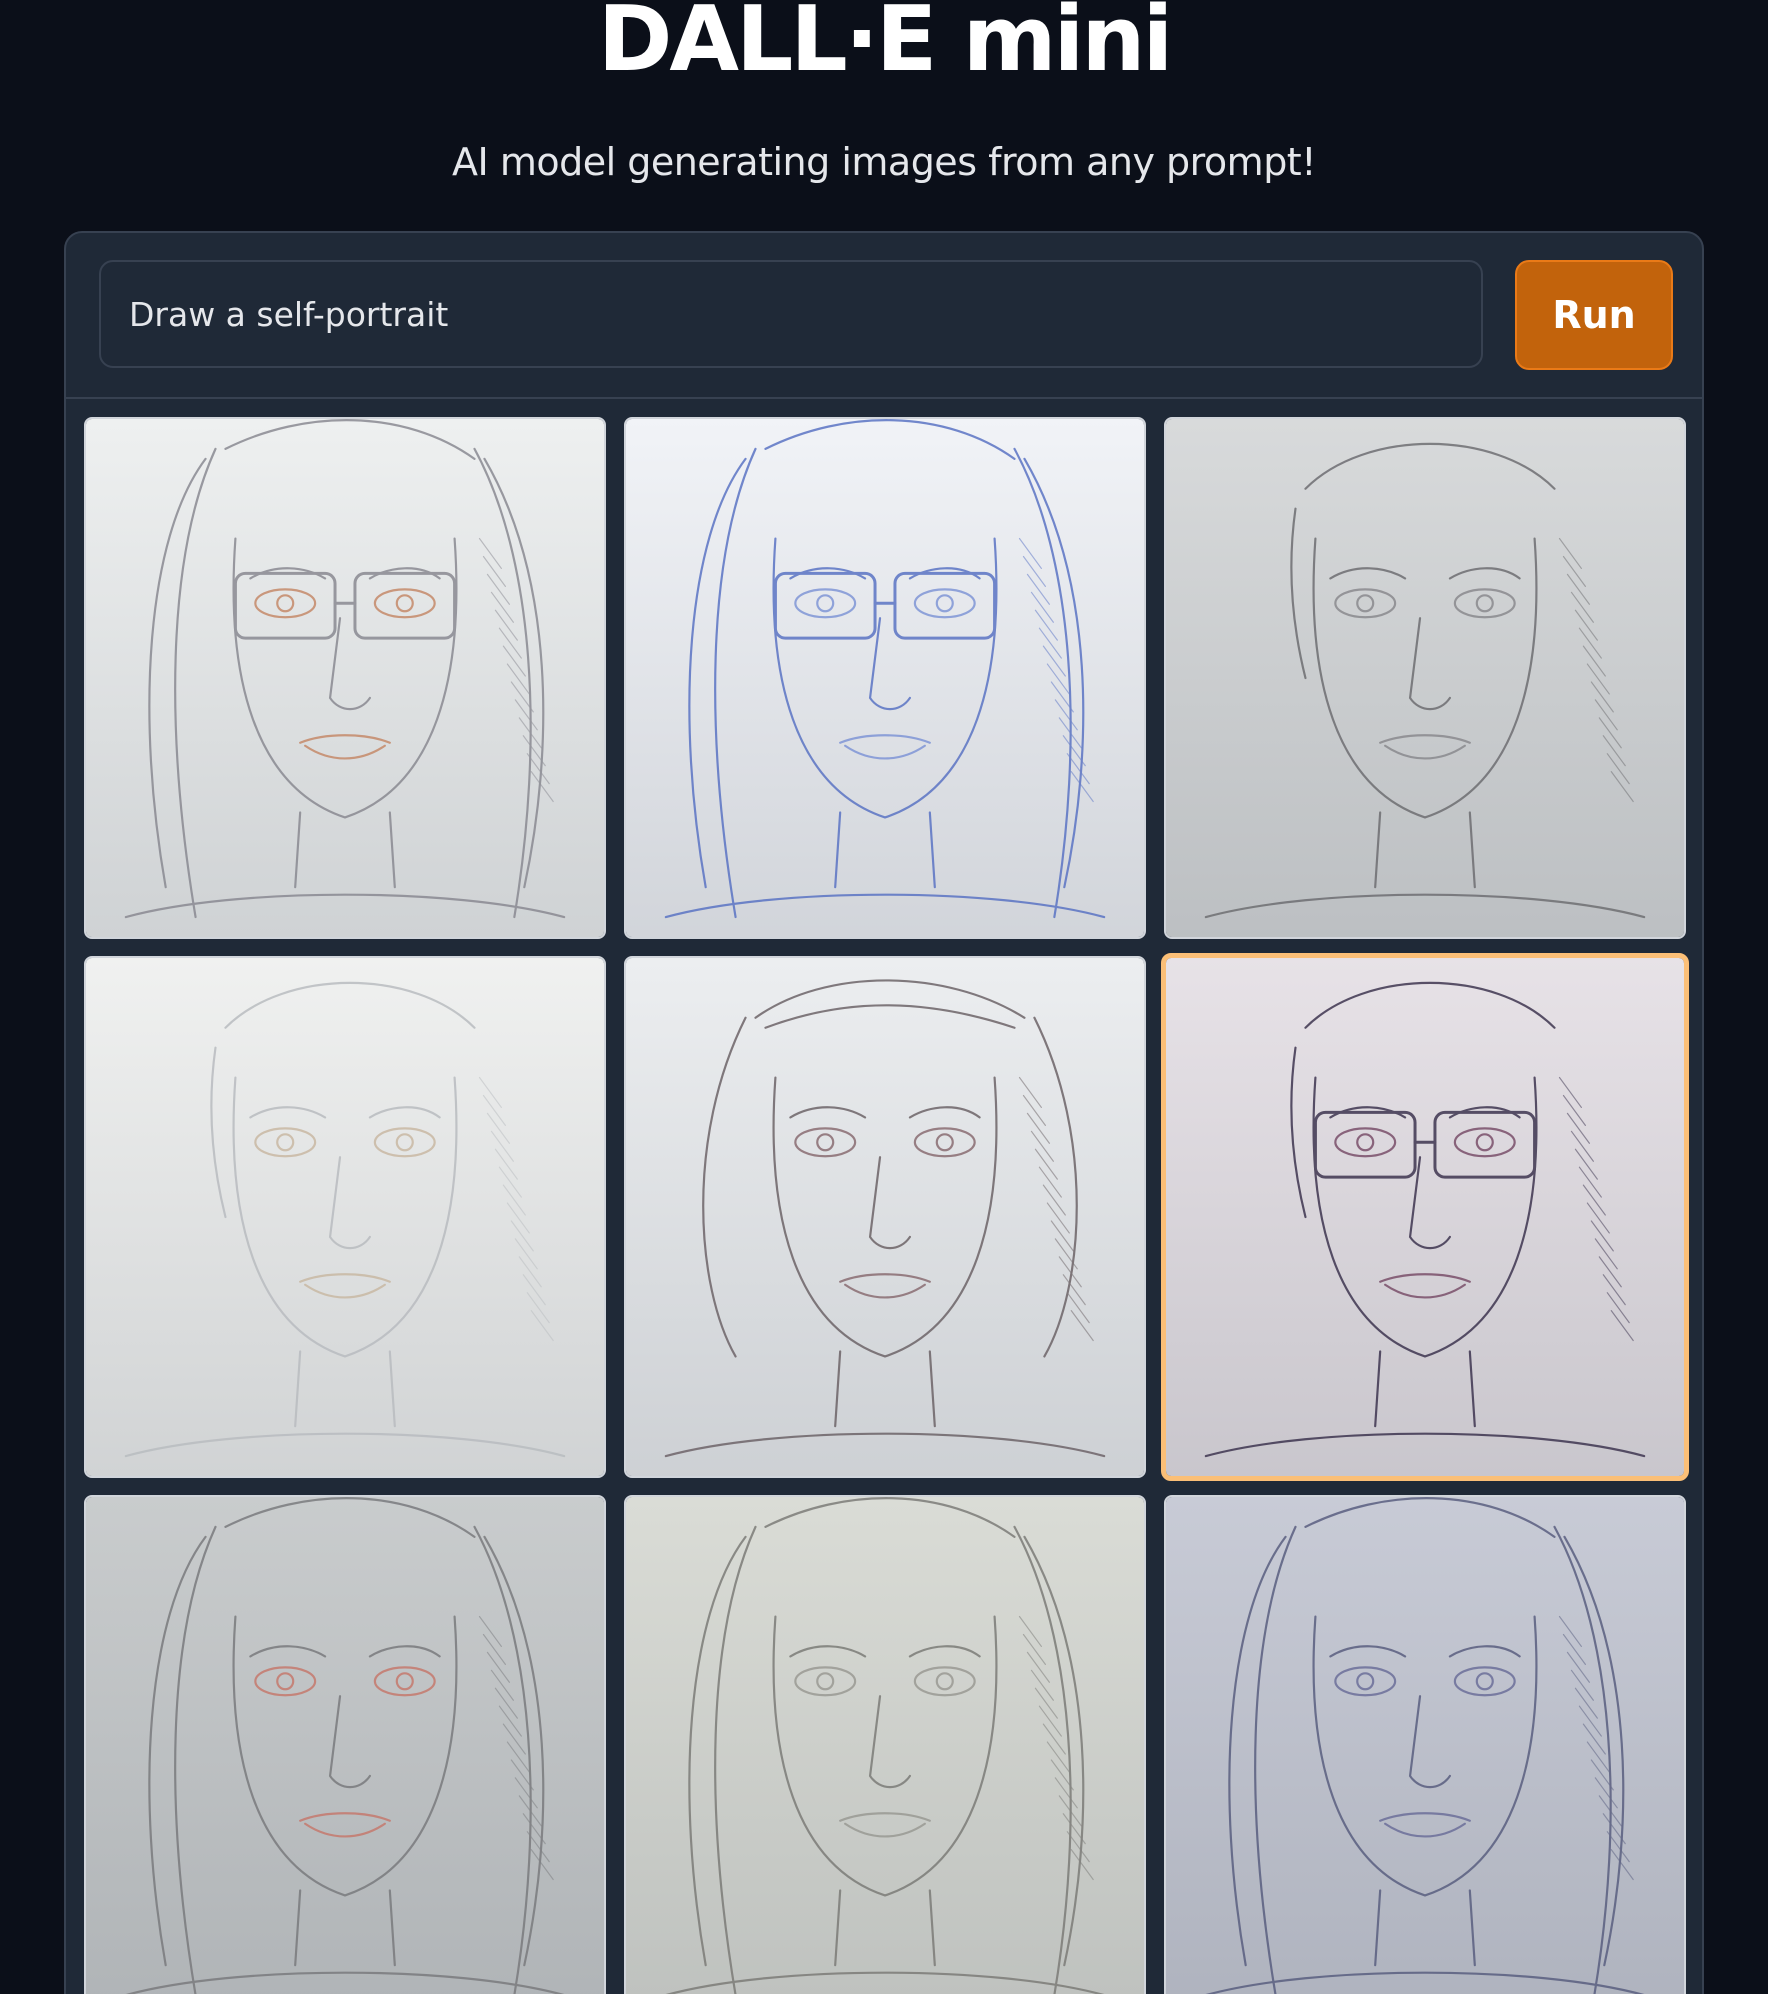  What do you see at coordinates (884, 398) in the screenshot?
I see `divider` at bounding box center [884, 398].